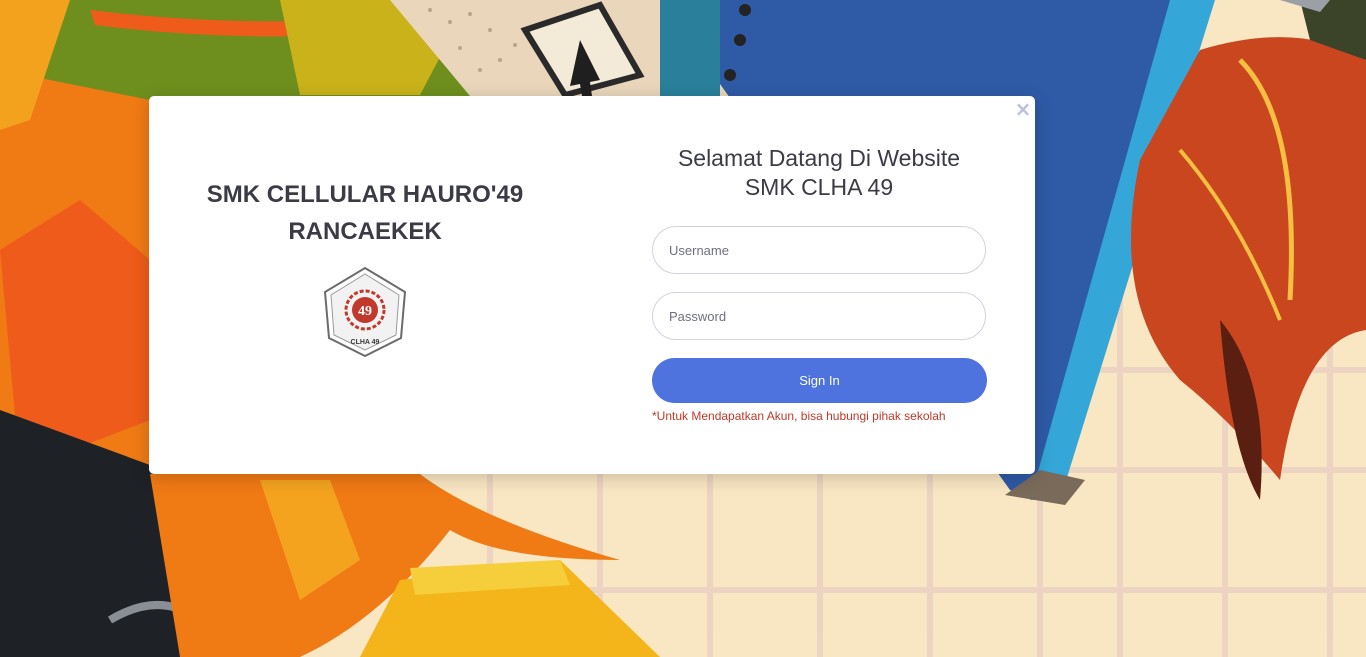 The width and height of the screenshot is (1366, 657). Describe the element at coordinates (365, 231) in the screenshot. I see `school-name-line2: RANCAEKEK` at that location.